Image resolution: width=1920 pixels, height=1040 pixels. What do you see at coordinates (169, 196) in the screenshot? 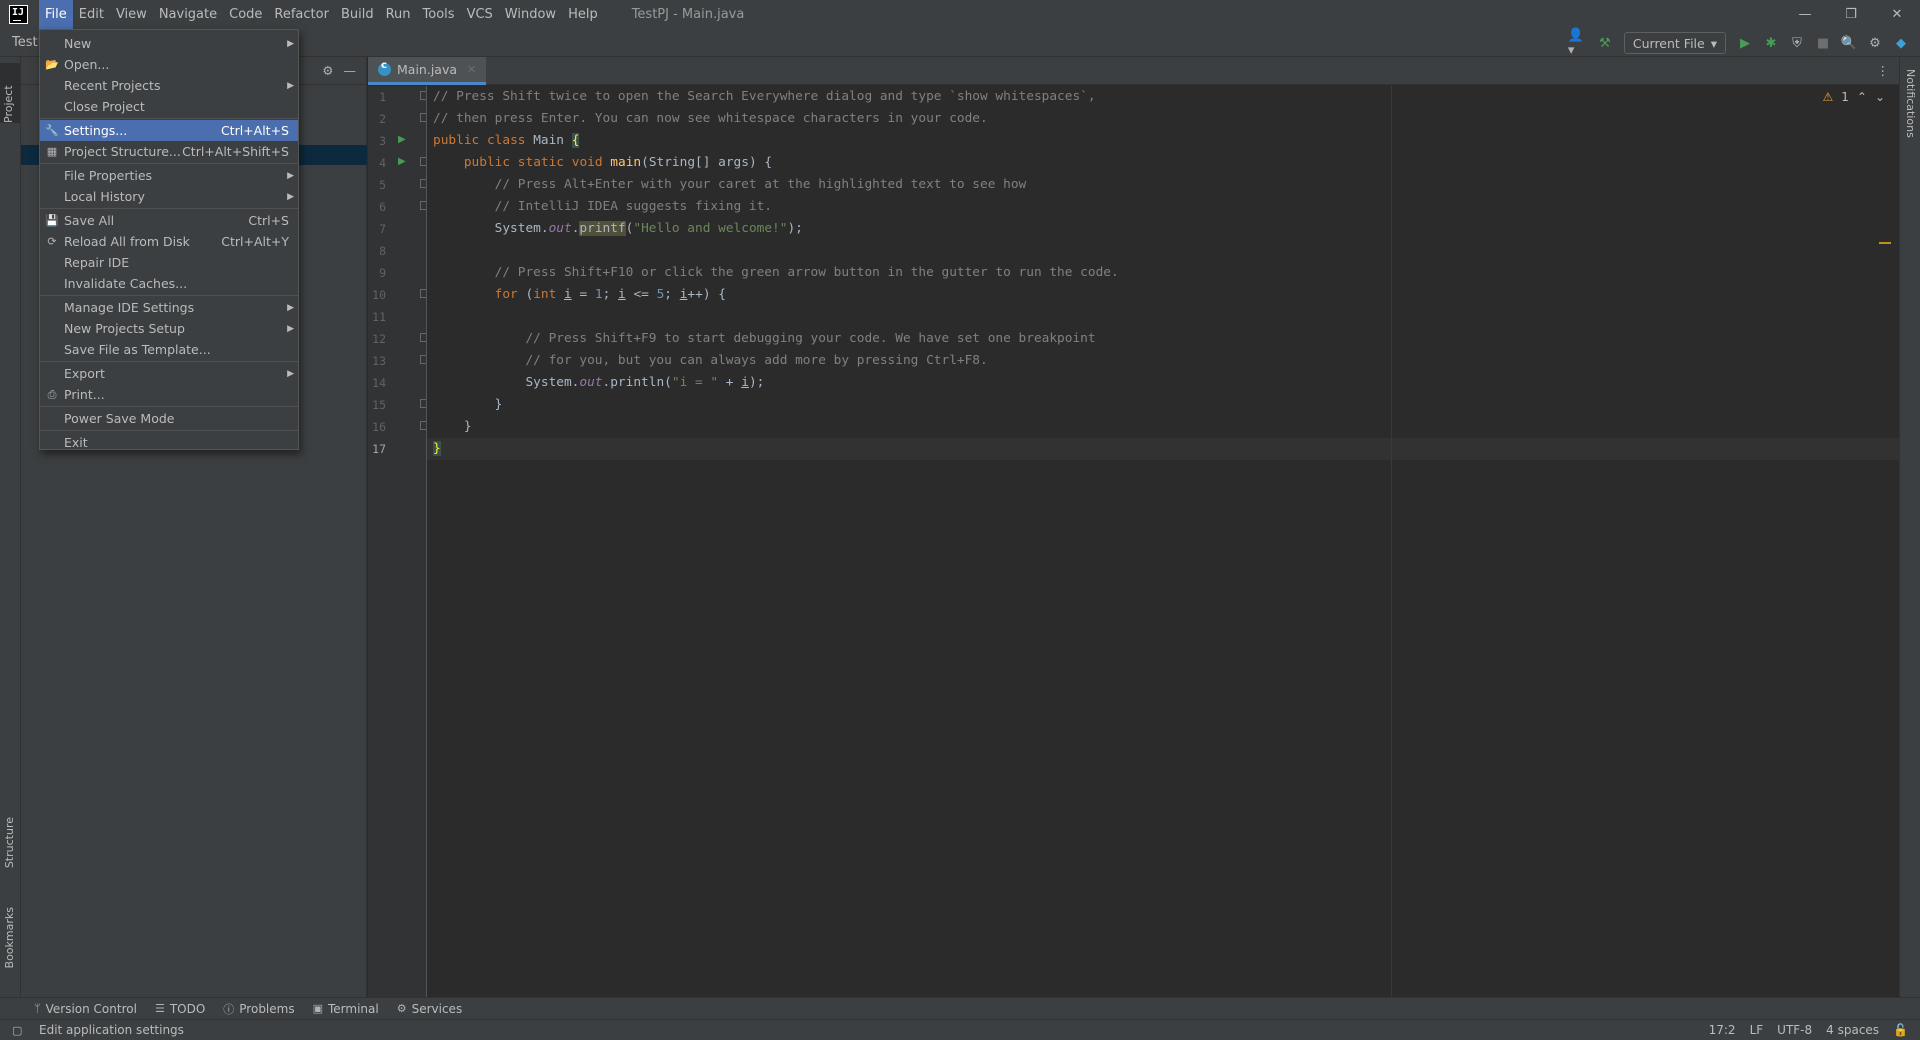
I see `file-menu-item-local-history: Local History ▶` at bounding box center [169, 196].